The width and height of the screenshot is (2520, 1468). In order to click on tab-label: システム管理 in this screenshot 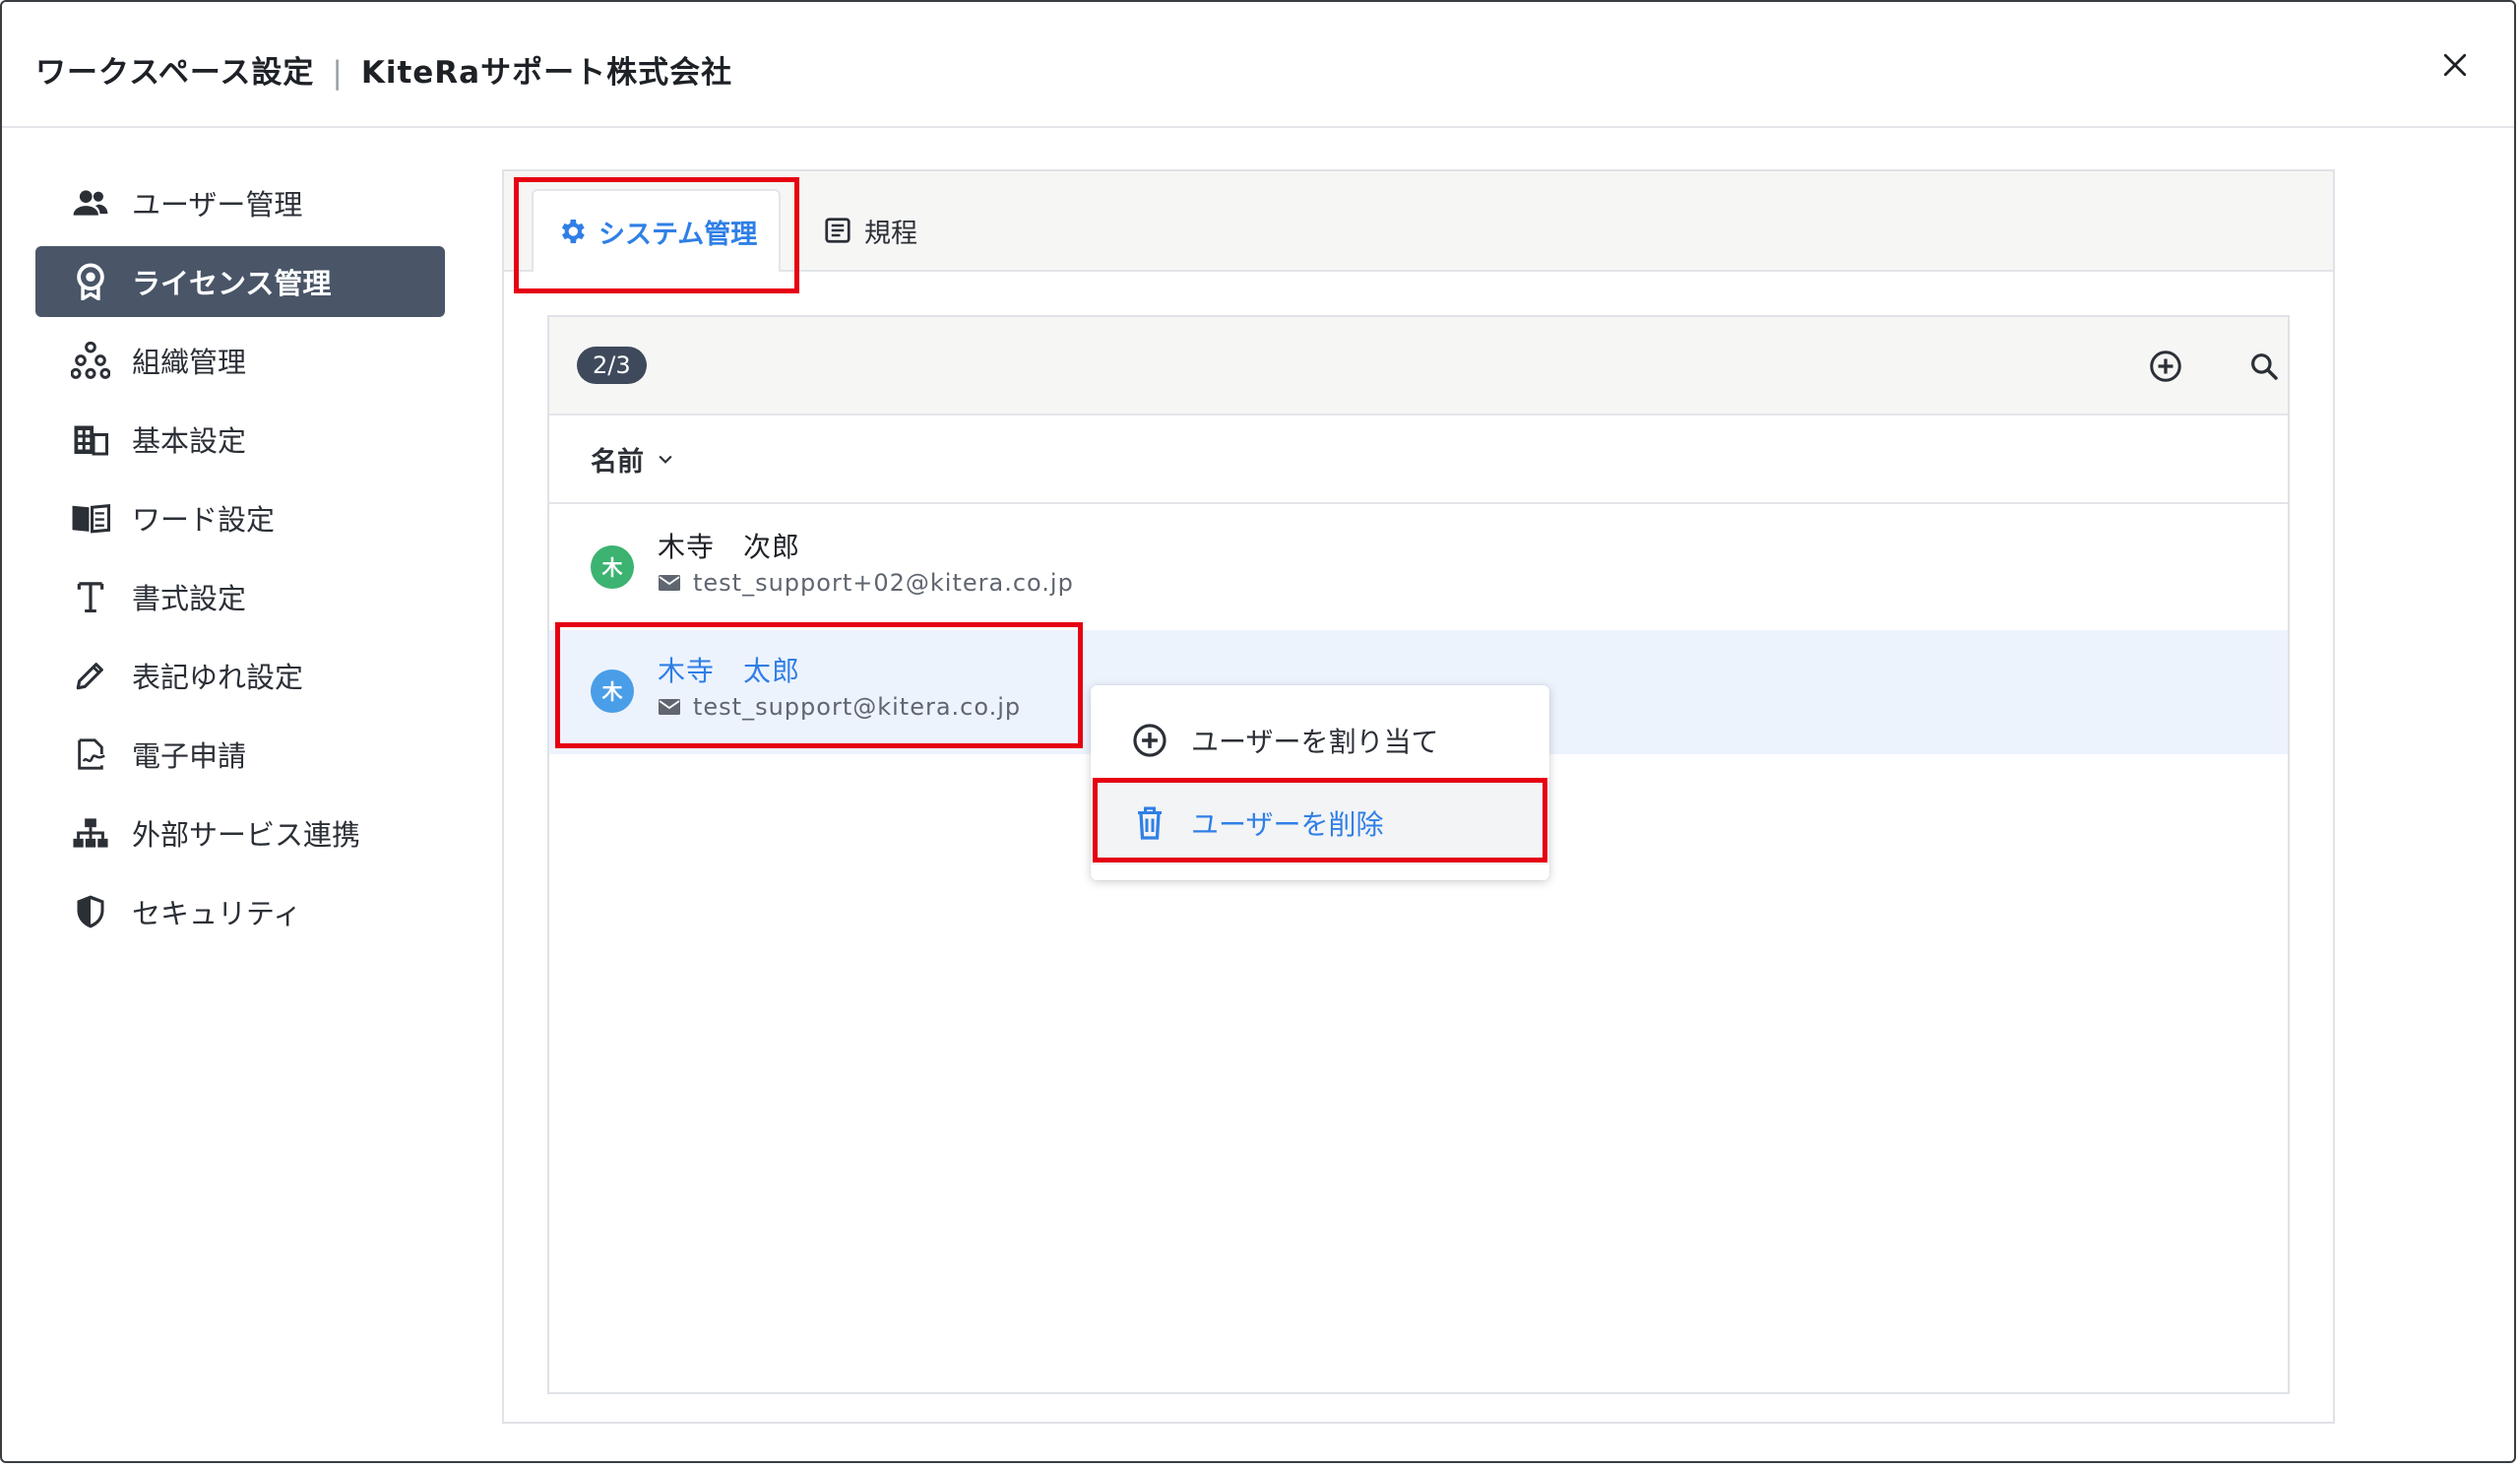, I will do `click(678, 235)`.